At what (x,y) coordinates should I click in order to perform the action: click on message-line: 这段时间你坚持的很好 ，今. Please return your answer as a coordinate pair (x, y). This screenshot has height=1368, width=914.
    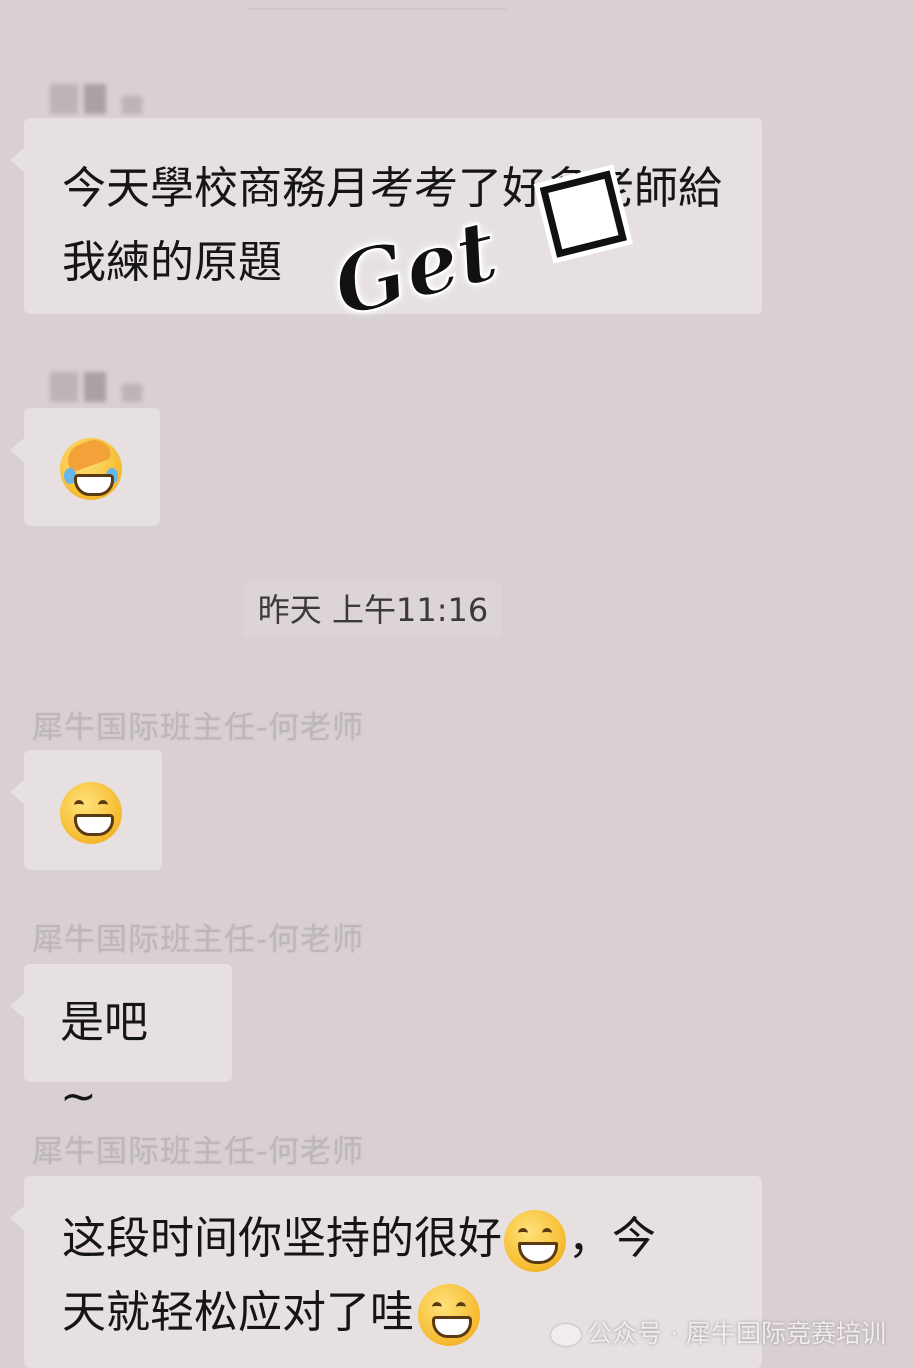
    Looking at the image, I should click on (393, 1239).